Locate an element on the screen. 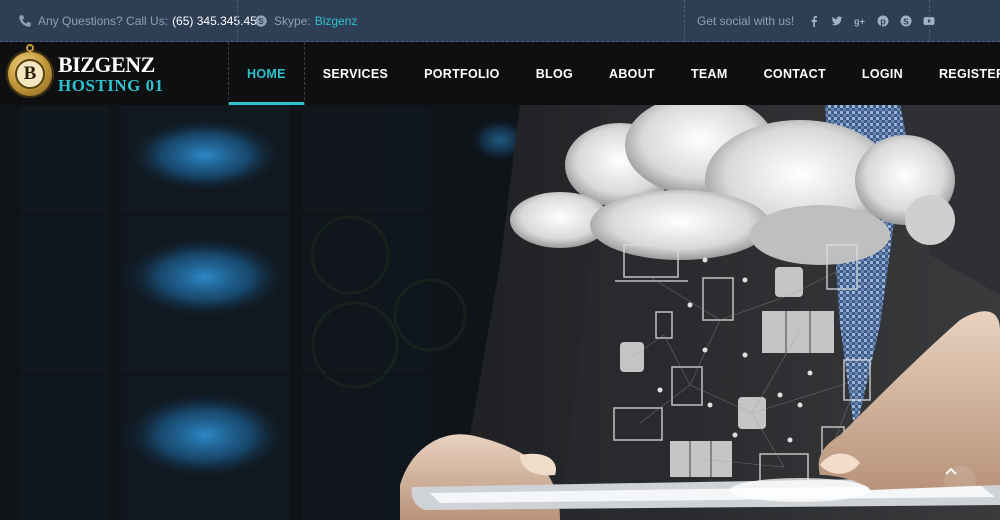 This screenshot has height=520, width=1000. scroll-to-top-button is located at coordinates (960, 482).